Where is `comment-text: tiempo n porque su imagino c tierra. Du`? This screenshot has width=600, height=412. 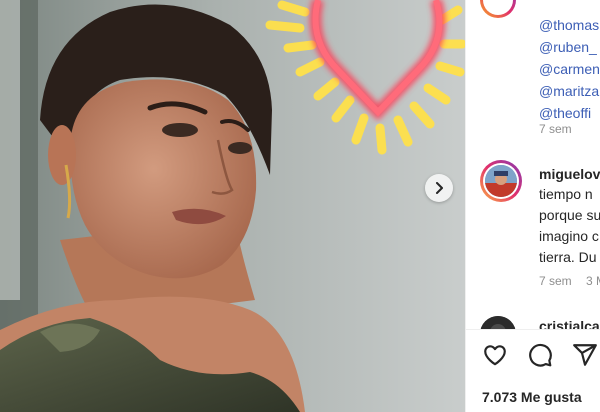
comment-text: tiempo n porque su imagino c tierra. Du is located at coordinates (569, 226).